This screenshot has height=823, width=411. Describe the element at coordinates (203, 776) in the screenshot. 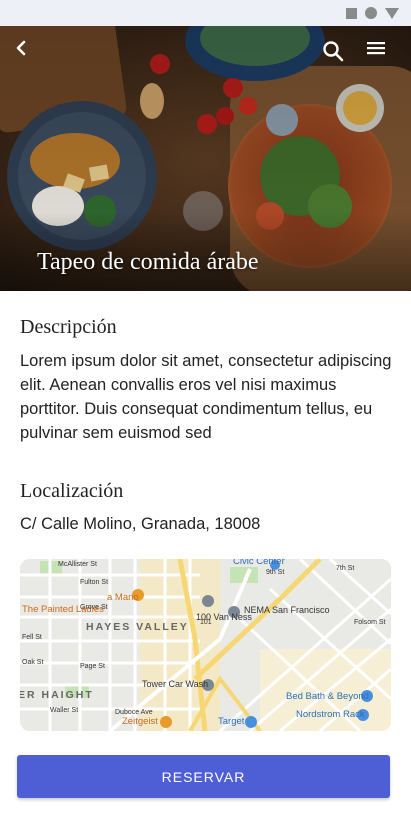

I see `reserve-button: RESERVAR` at that location.